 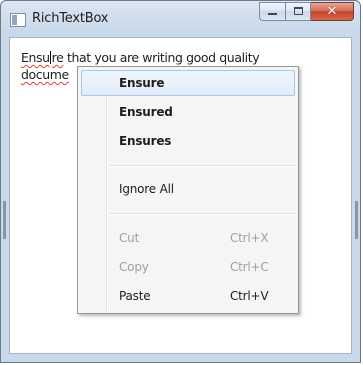 What do you see at coordinates (356, 220) in the screenshot?
I see `right-frame-edge` at bounding box center [356, 220].